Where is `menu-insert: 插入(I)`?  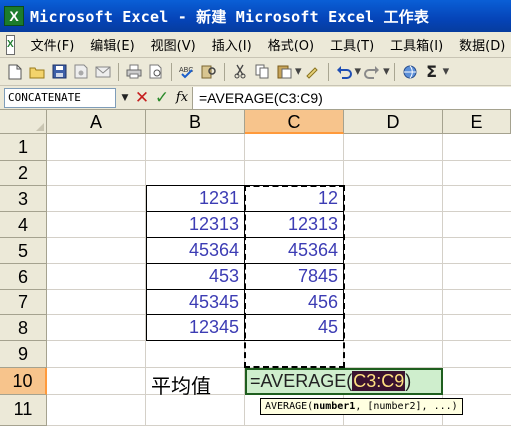 menu-insert: 插入(I) is located at coordinates (232, 44).